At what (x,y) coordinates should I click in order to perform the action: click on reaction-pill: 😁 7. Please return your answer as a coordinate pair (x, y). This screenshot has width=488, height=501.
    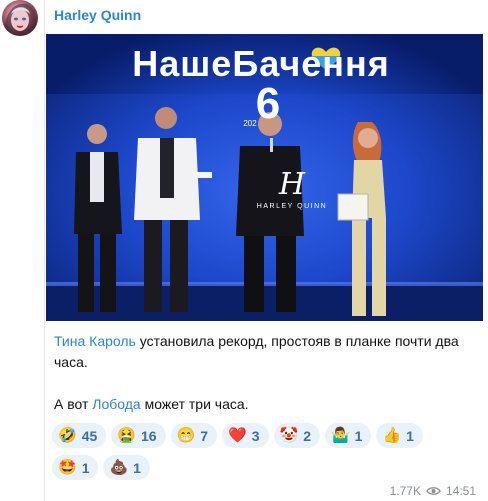
    Looking at the image, I should click on (194, 435).